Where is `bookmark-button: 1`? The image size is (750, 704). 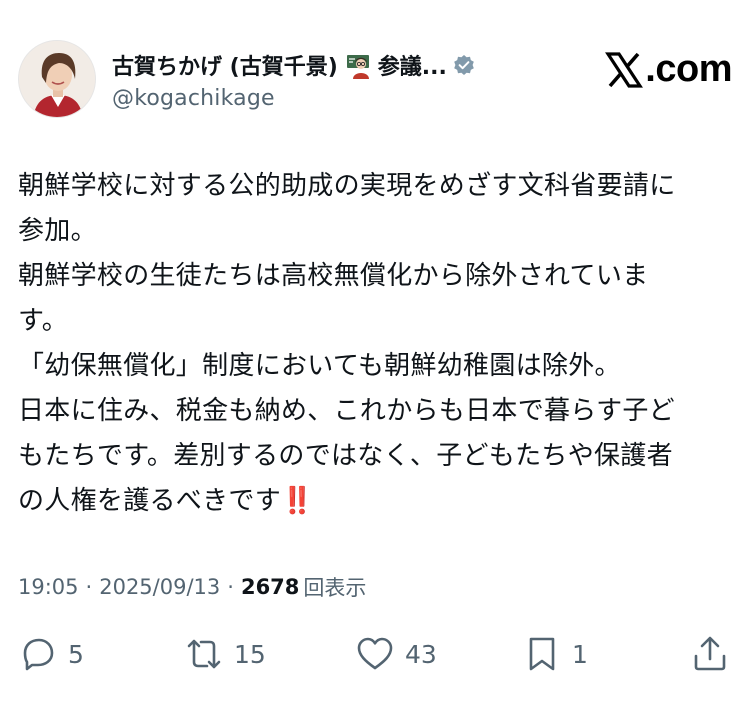 bookmark-button: 1 is located at coordinates (555, 654).